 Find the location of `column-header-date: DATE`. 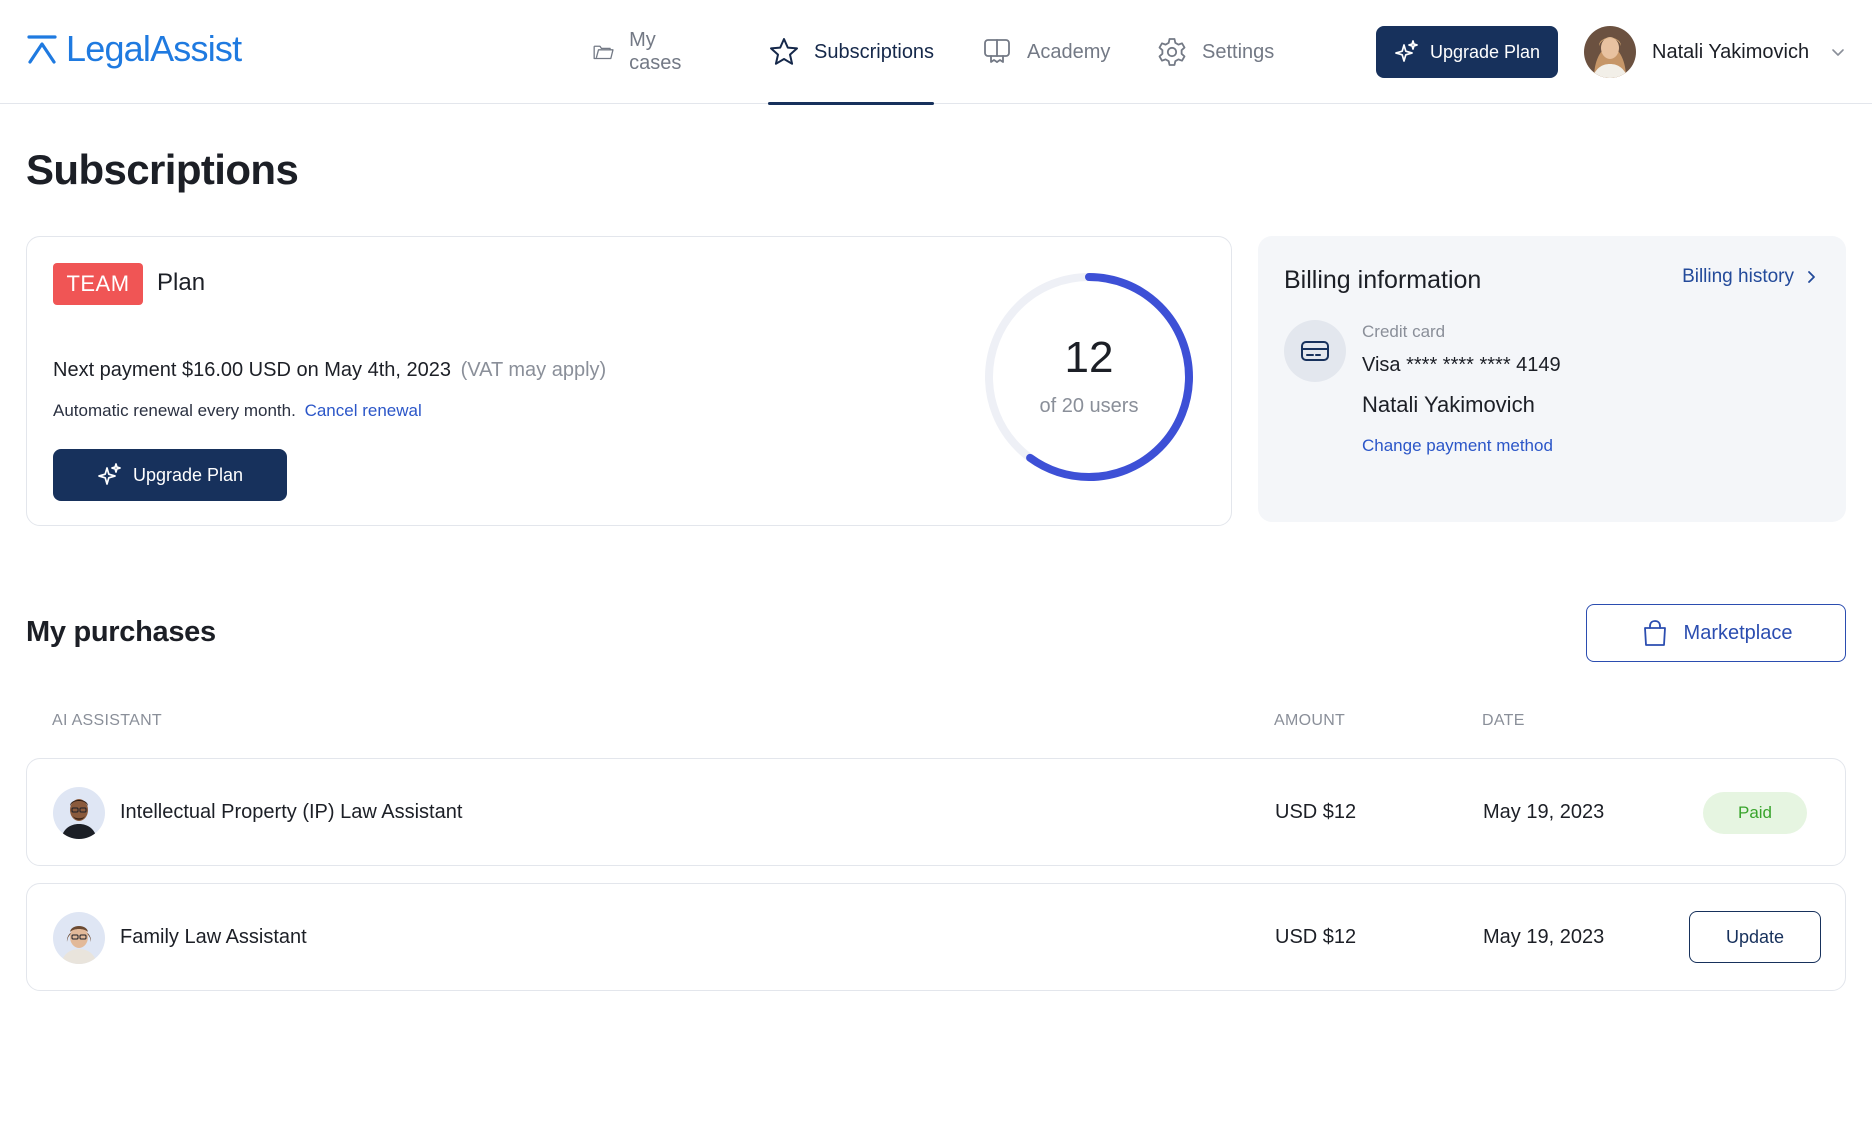

column-header-date: DATE is located at coordinates (1503, 721).